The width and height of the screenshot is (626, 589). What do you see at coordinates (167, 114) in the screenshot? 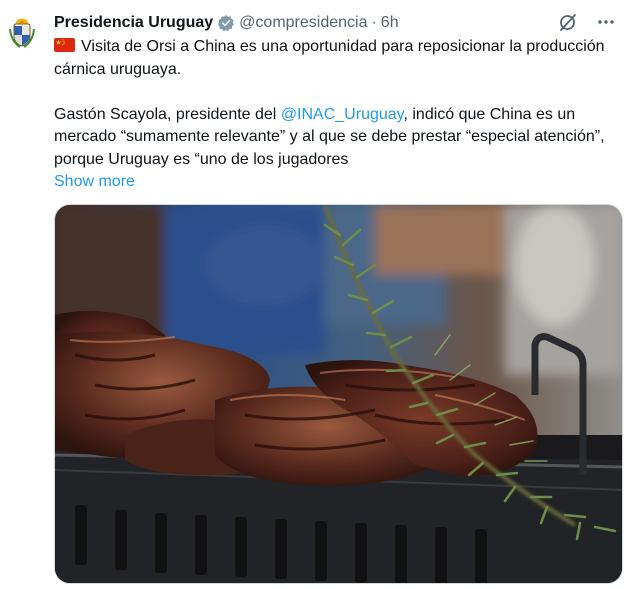
I see `tweet-text-part1: Gastón Scayola, presidente del` at bounding box center [167, 114].